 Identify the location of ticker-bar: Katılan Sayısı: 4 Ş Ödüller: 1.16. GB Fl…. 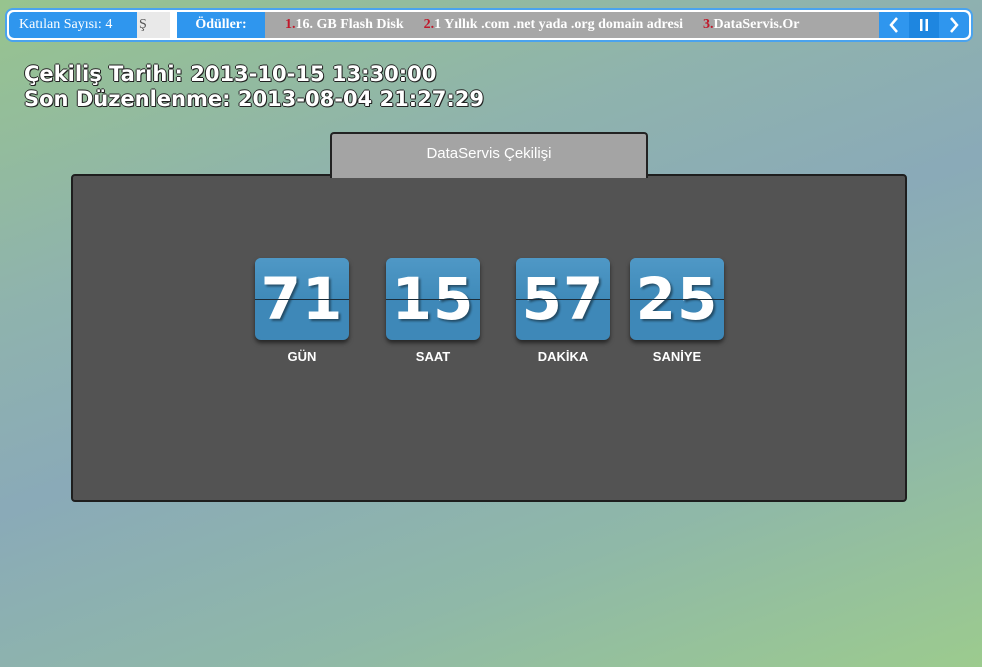
(489, 25).